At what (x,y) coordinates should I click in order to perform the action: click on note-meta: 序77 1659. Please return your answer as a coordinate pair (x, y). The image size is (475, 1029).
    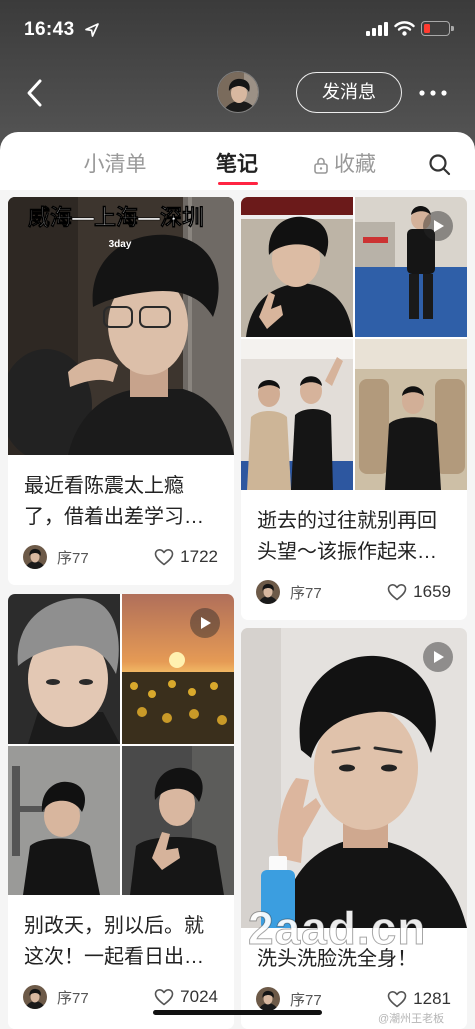
    Looking at the image, I should click on (354, 592).